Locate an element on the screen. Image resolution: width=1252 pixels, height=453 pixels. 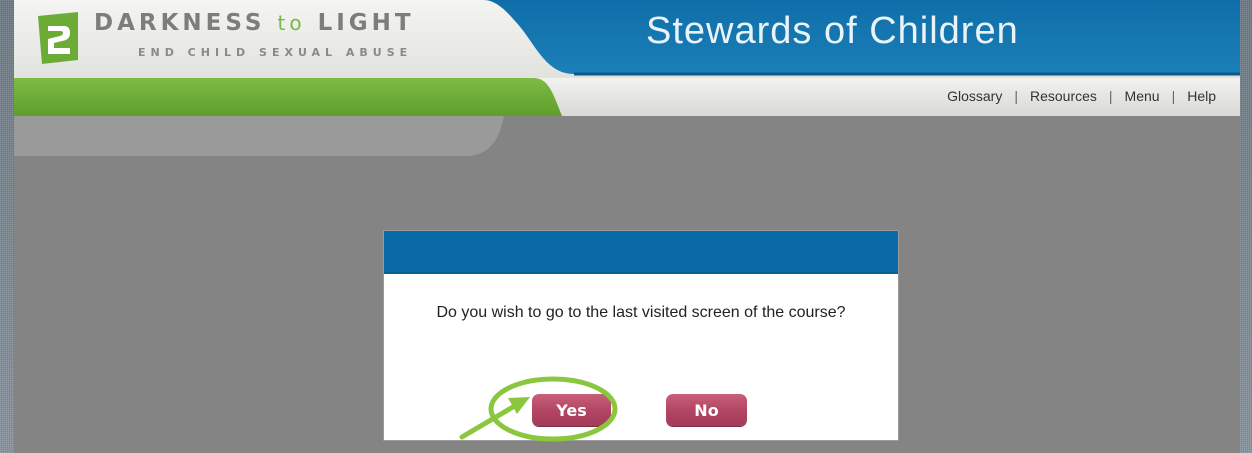
dialog-header is located at coordinates (641, 252).